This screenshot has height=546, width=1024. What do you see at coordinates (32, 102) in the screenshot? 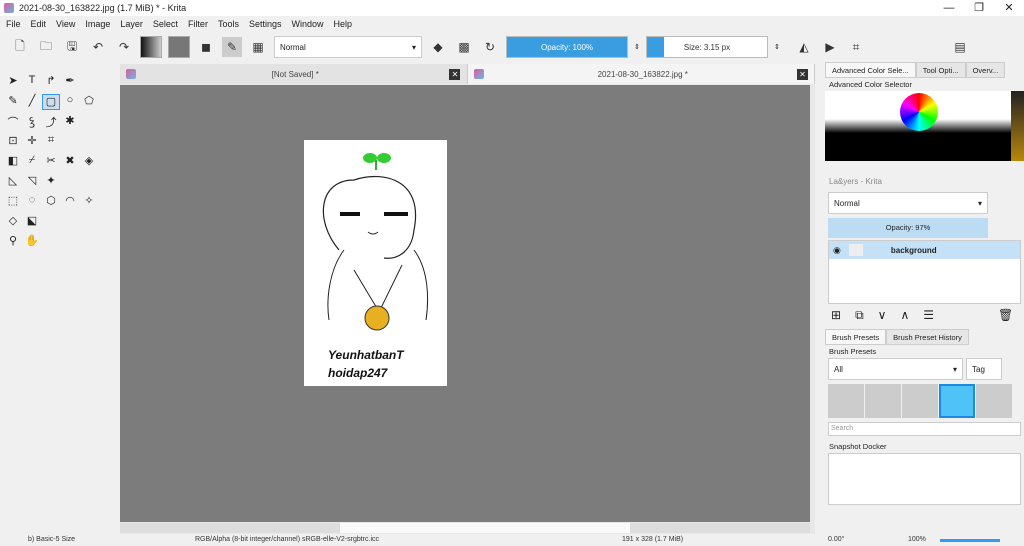
I see `line-tool-icon: ╱` at bounding box center [32, 102].